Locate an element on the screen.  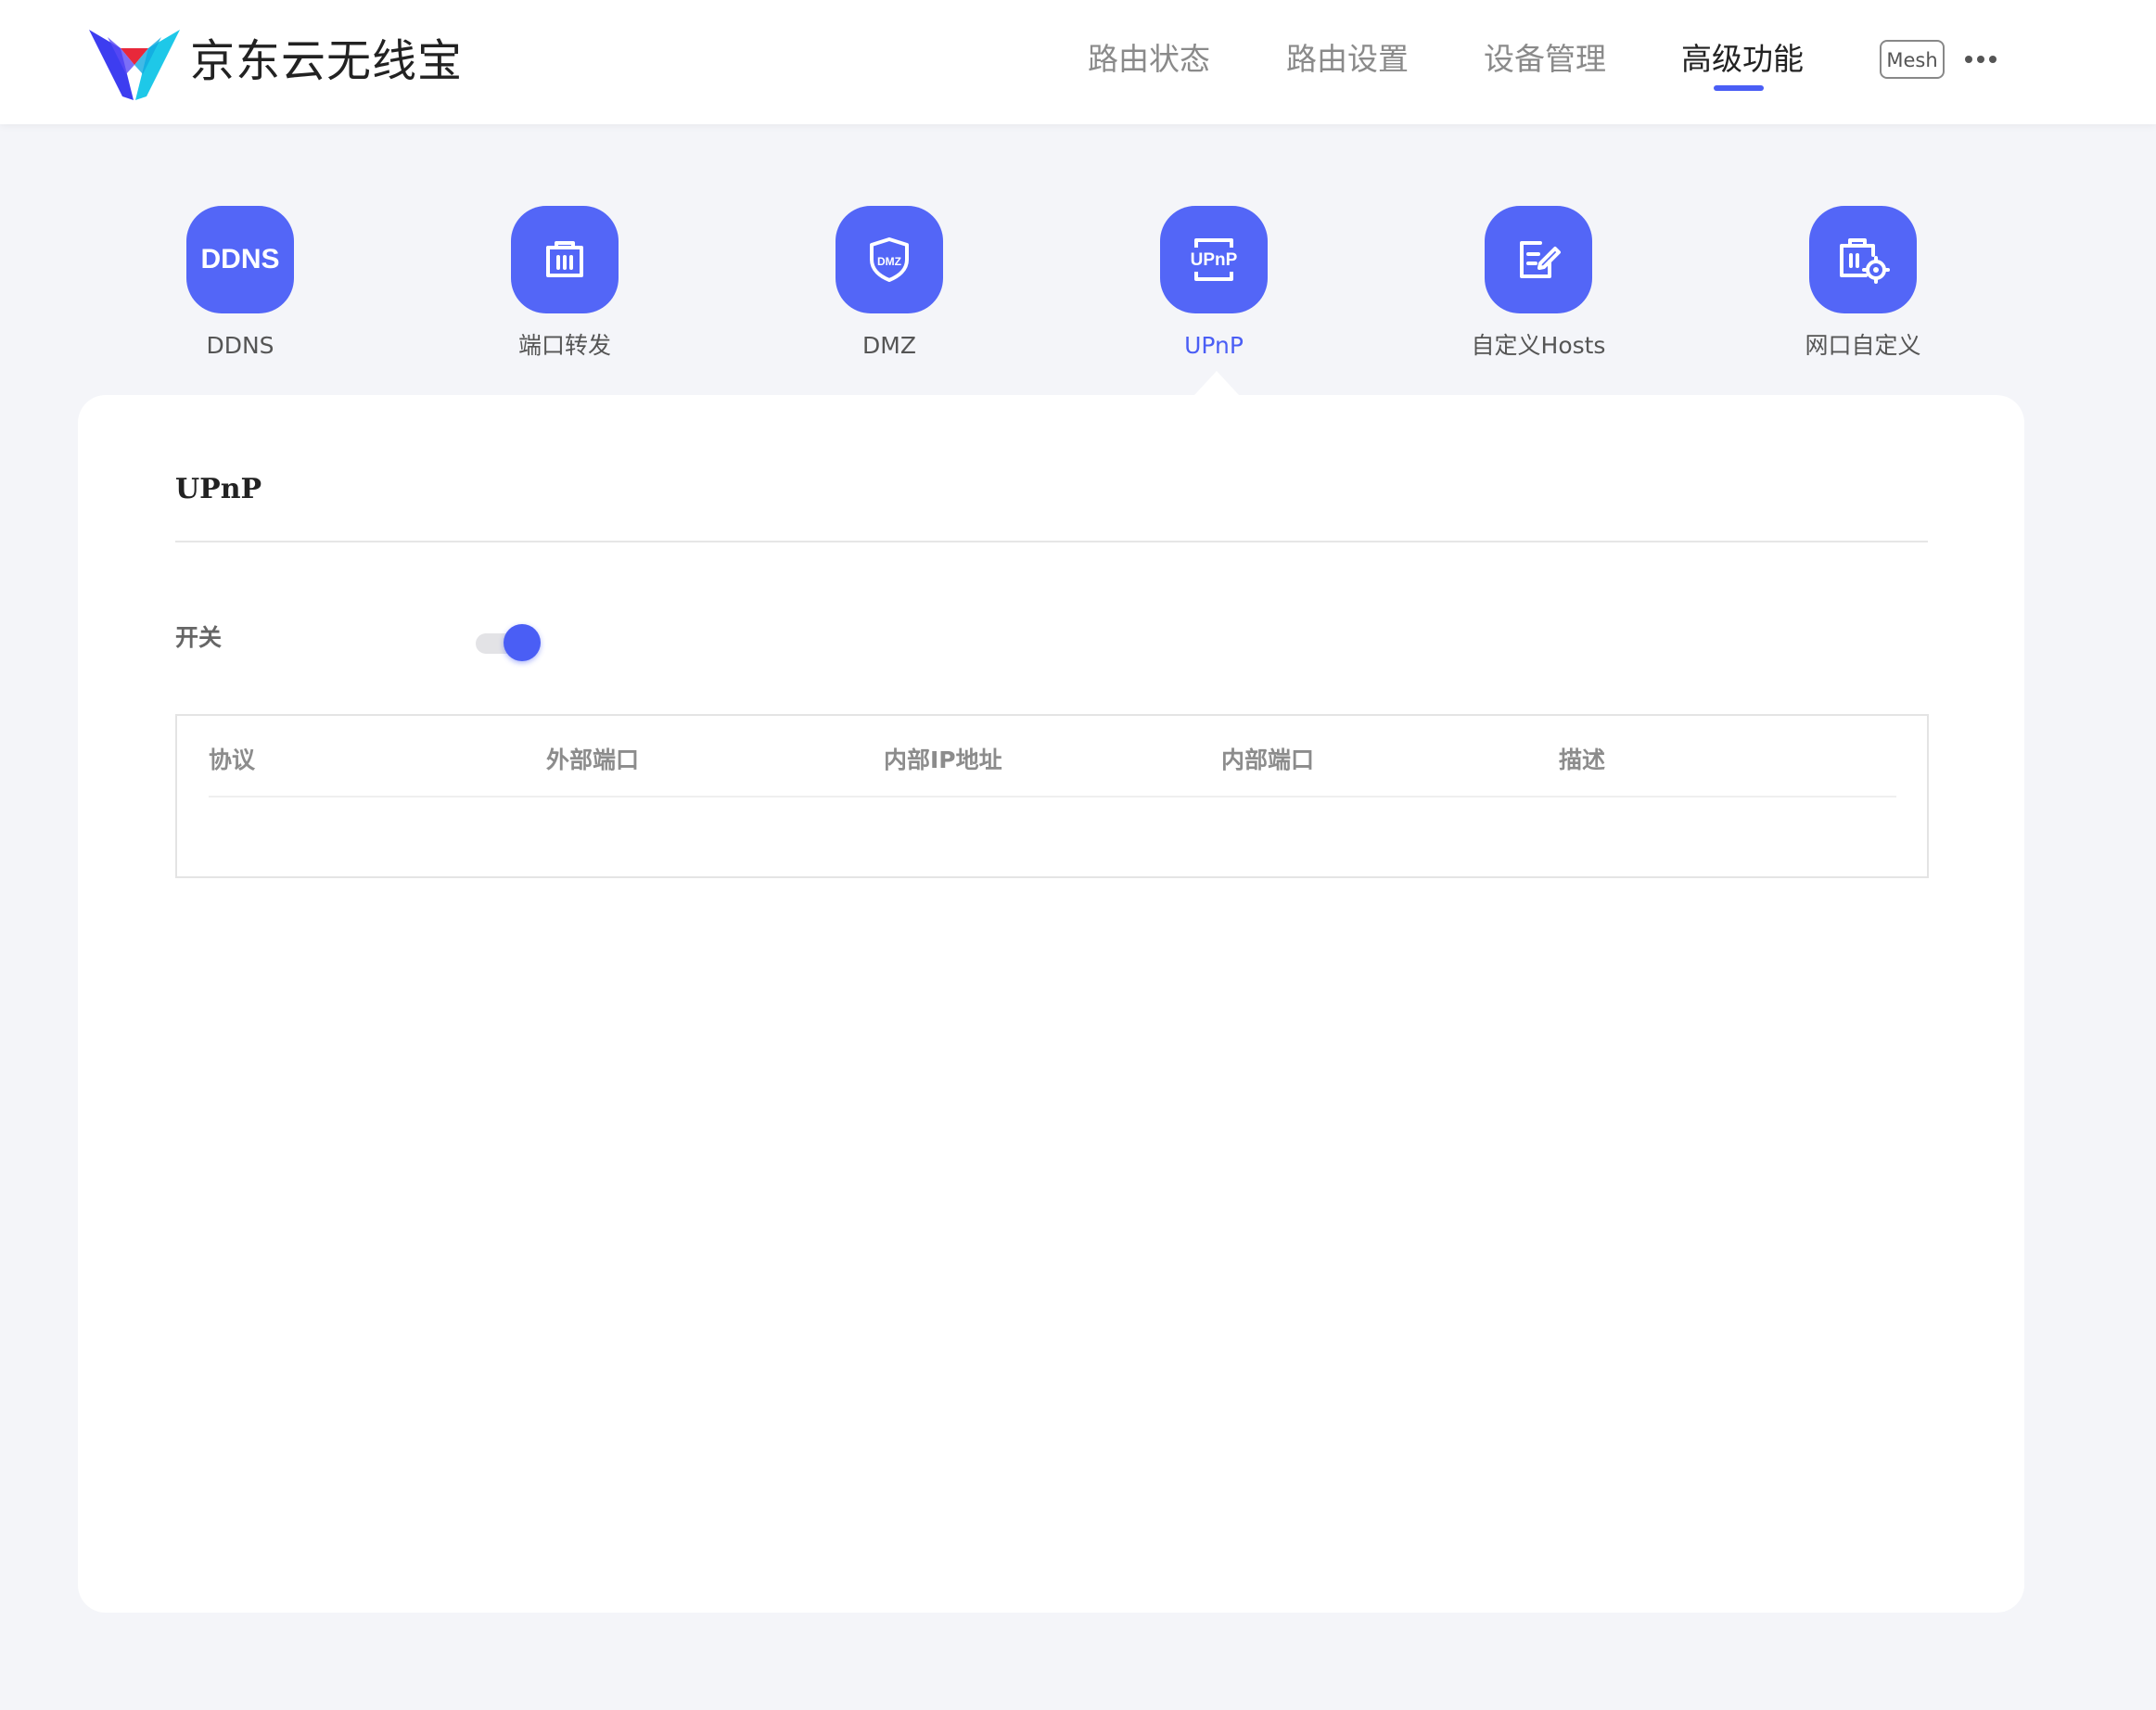
jdcloud-logo-icon is located at coordinates (135, 65).